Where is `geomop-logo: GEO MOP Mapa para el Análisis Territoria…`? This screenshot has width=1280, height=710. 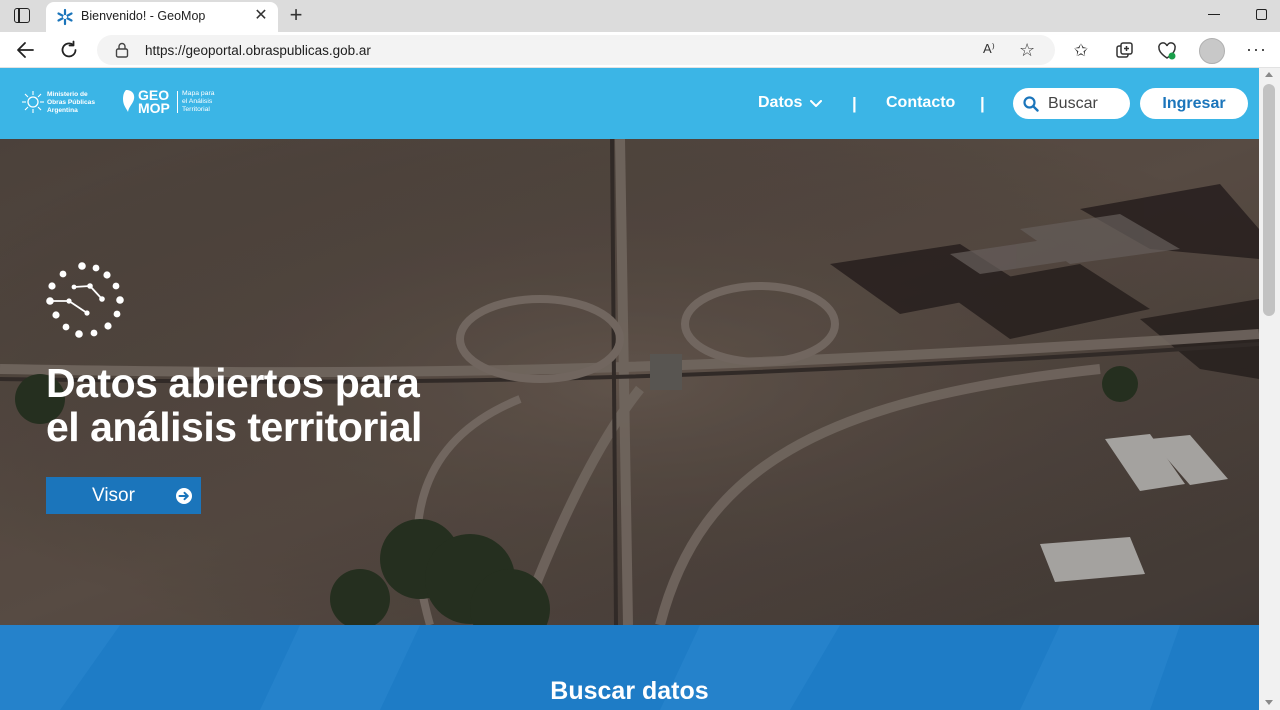
geomop-logo: GEO MOP Mapa para el Análisis Territoria… is located at coordinates (175, 103).